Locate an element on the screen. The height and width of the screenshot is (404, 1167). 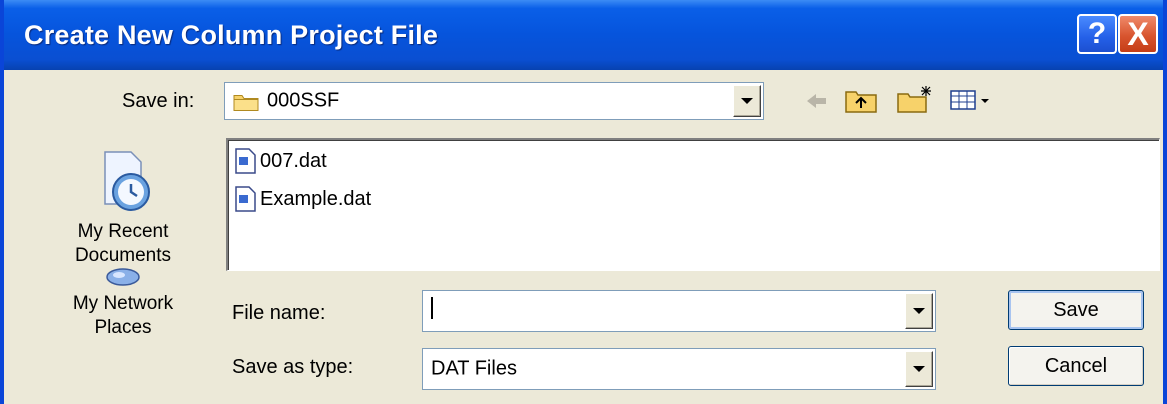
close-button: X is located at coordinates (1138, 34).